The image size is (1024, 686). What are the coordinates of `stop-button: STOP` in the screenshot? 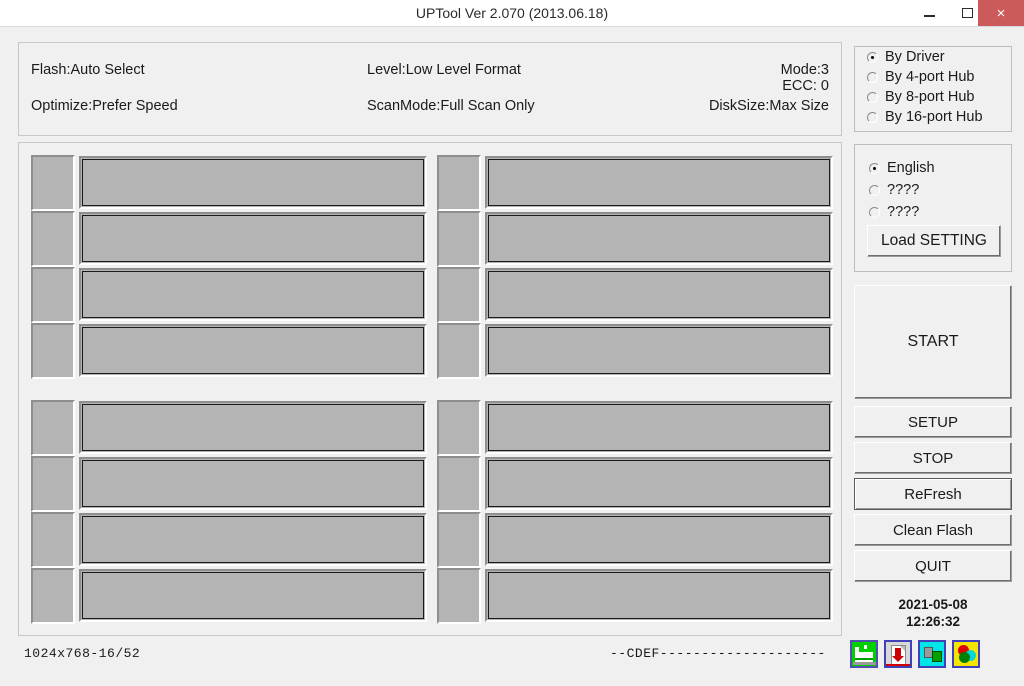 It's located at (933, 458).